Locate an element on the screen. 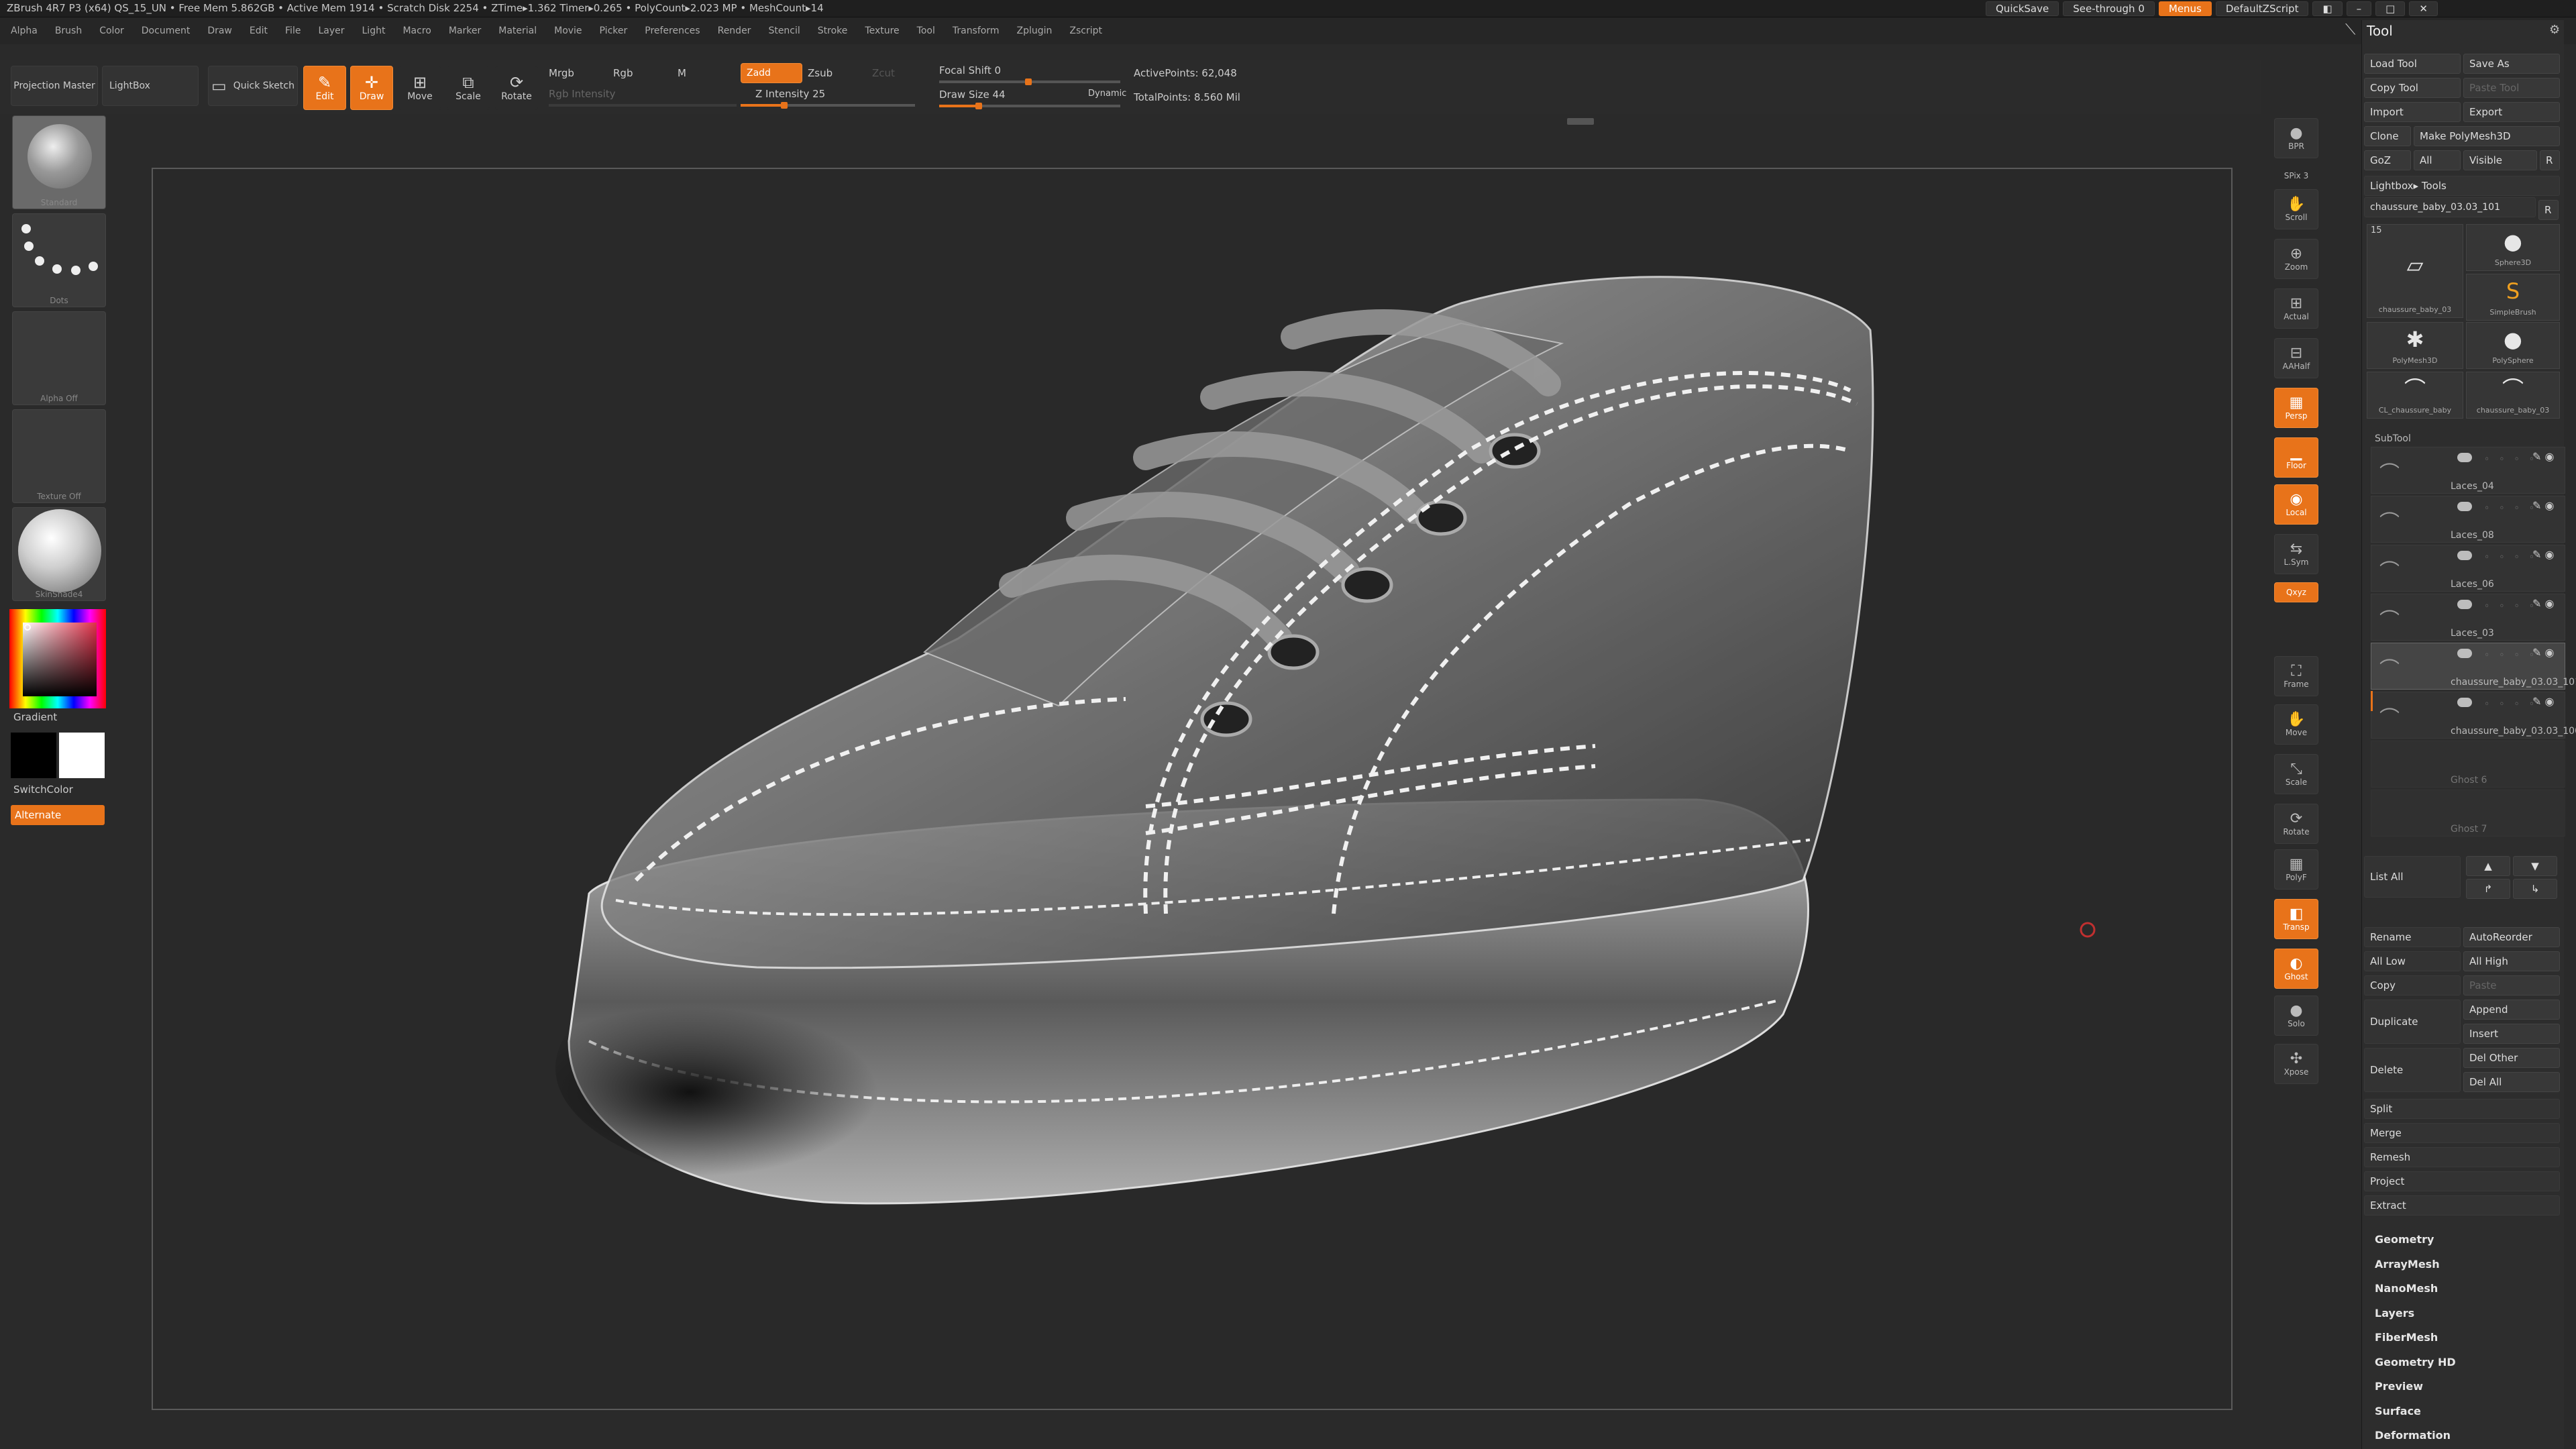 The image size is (2576, 1449). texture-thumbnail: Texture Off is located at coordinates (59, 456).